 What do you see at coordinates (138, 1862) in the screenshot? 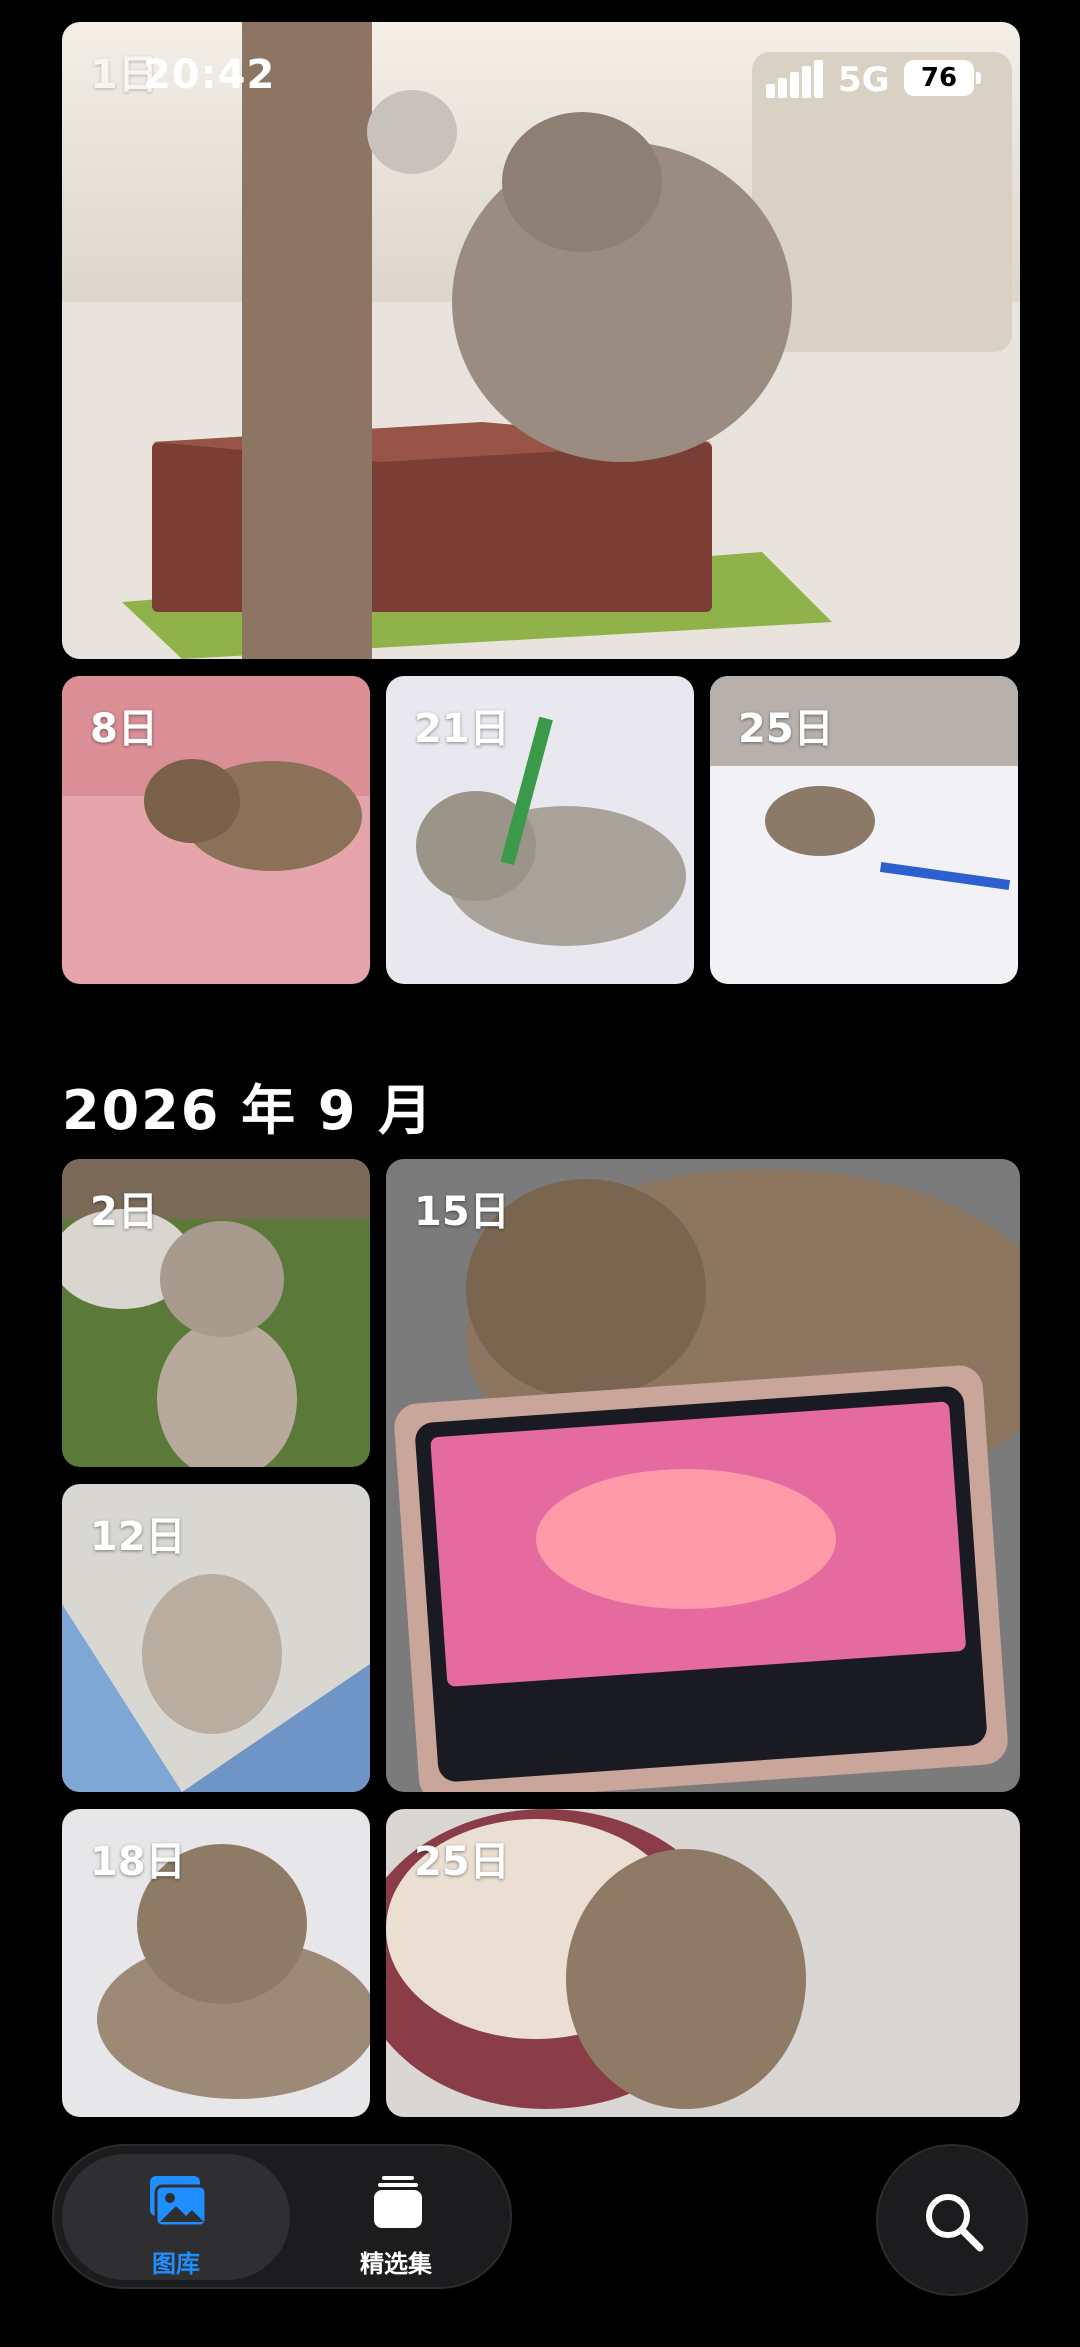
I see `photo-date-label: 18日` at bounding box center [138, 1862].